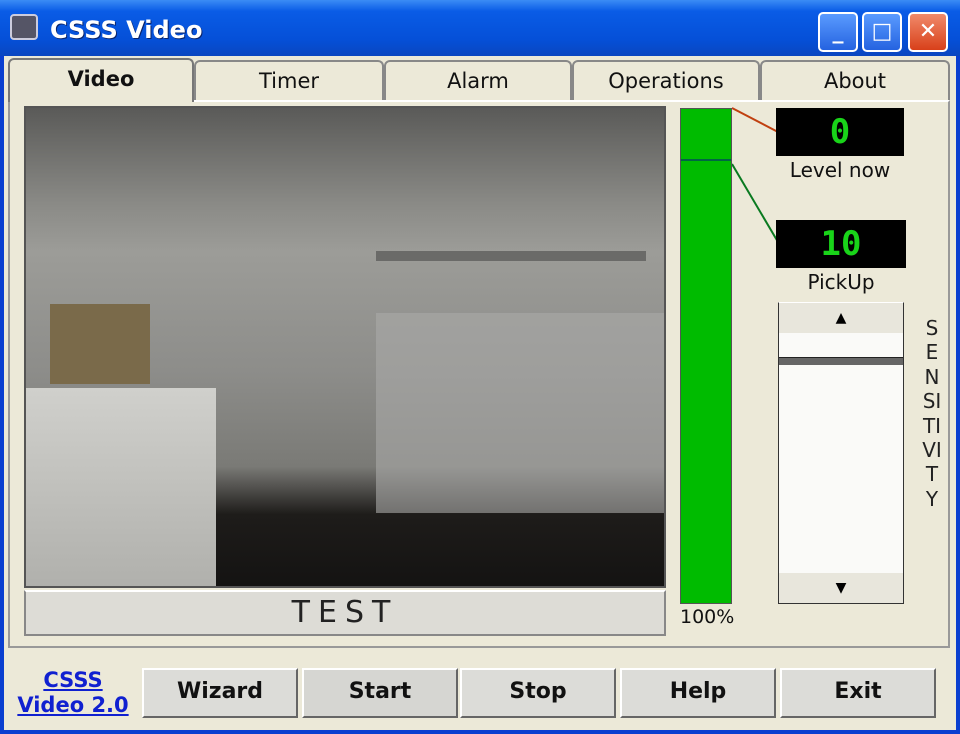  Describe the element at coordinates (126, 30) in the screenshot. I see `window-title: CSSS Video` at that location.